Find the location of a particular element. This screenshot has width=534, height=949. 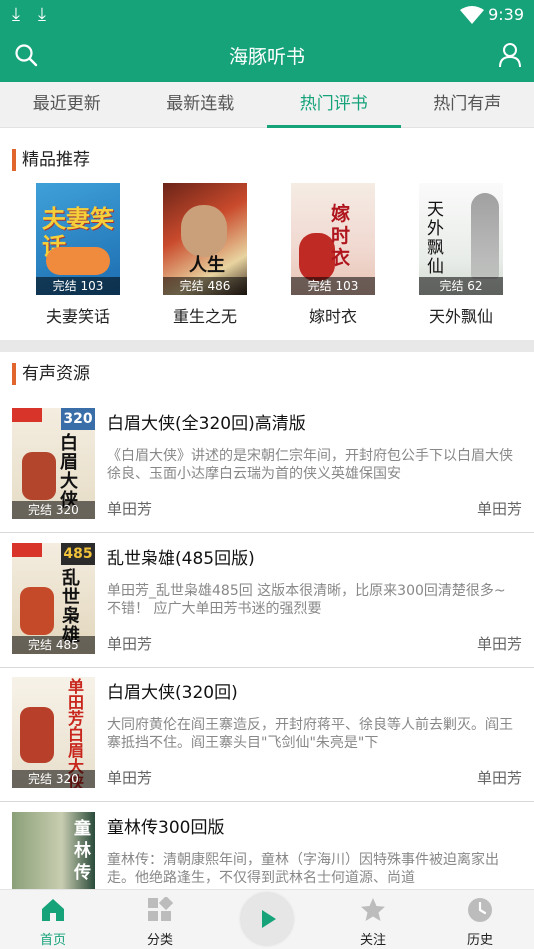

featured-book: 天外飘仙 完结 62 天外飘仙 is located at coordinates (461, 254).